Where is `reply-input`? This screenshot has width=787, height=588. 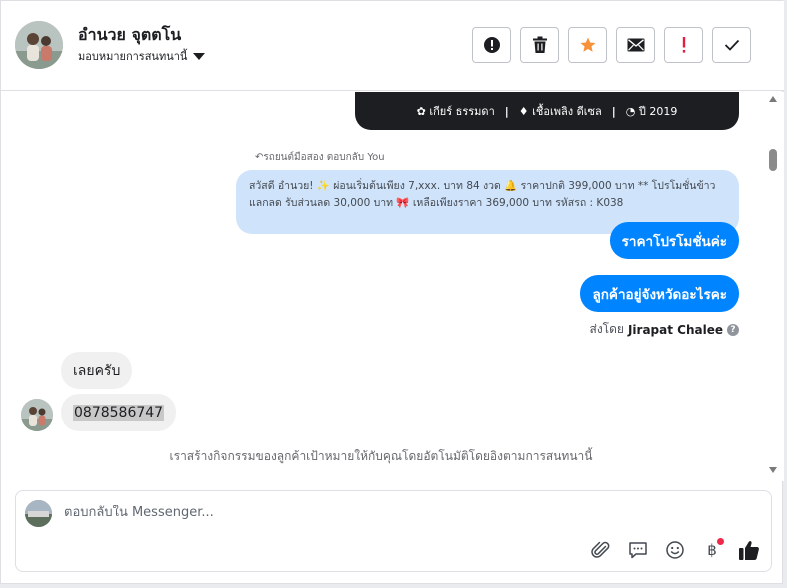 reply-input is located at coordinates (314, 512).